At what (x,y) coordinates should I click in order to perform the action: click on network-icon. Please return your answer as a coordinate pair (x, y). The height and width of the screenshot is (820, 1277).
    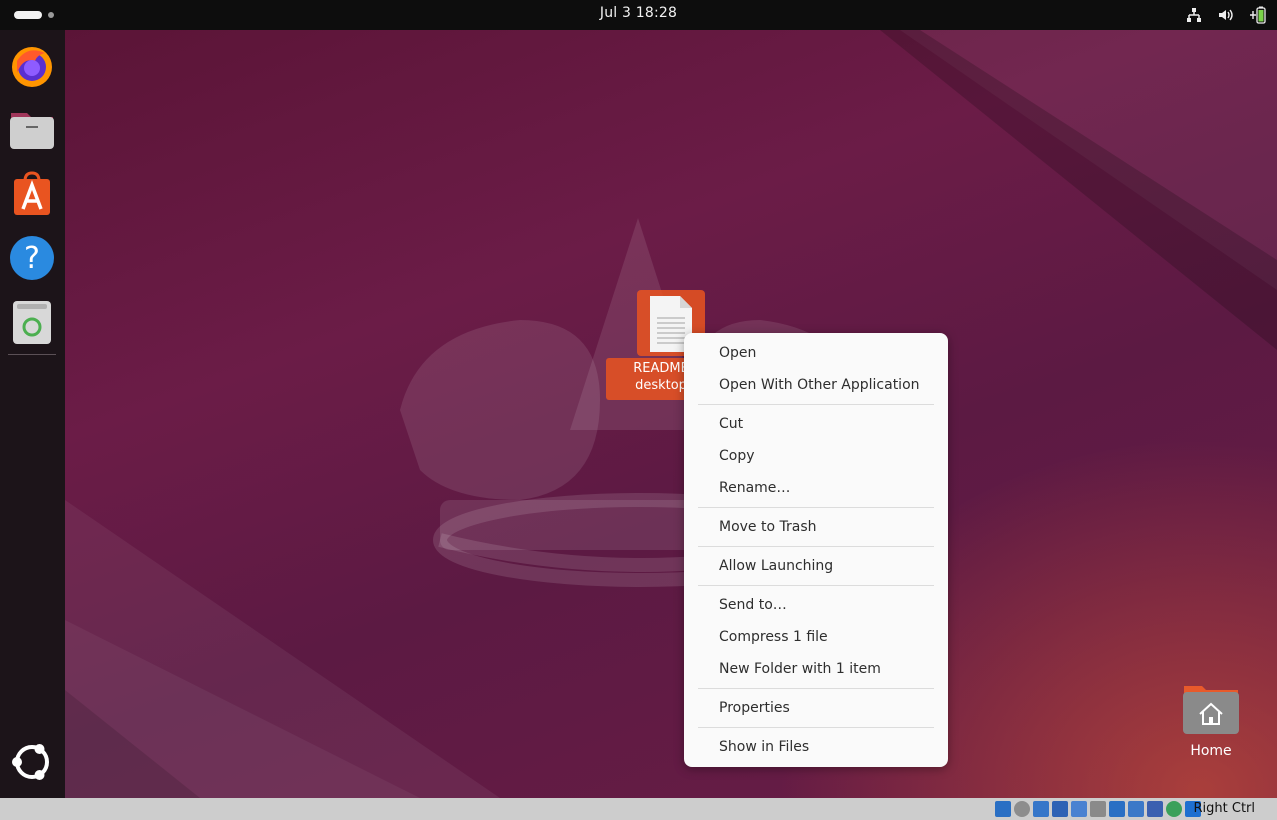
    Looking at the image, I should click on (1194, 15).